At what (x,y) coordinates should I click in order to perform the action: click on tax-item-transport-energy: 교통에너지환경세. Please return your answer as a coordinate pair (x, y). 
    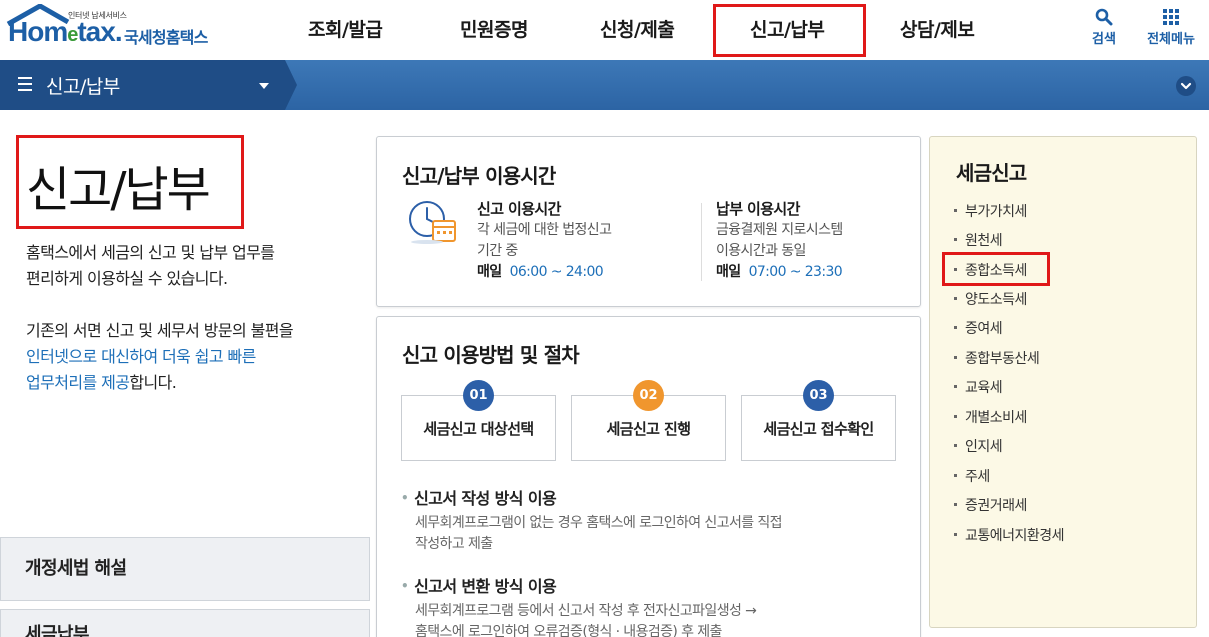
    Looking at the image, I should click on (1009, 535).